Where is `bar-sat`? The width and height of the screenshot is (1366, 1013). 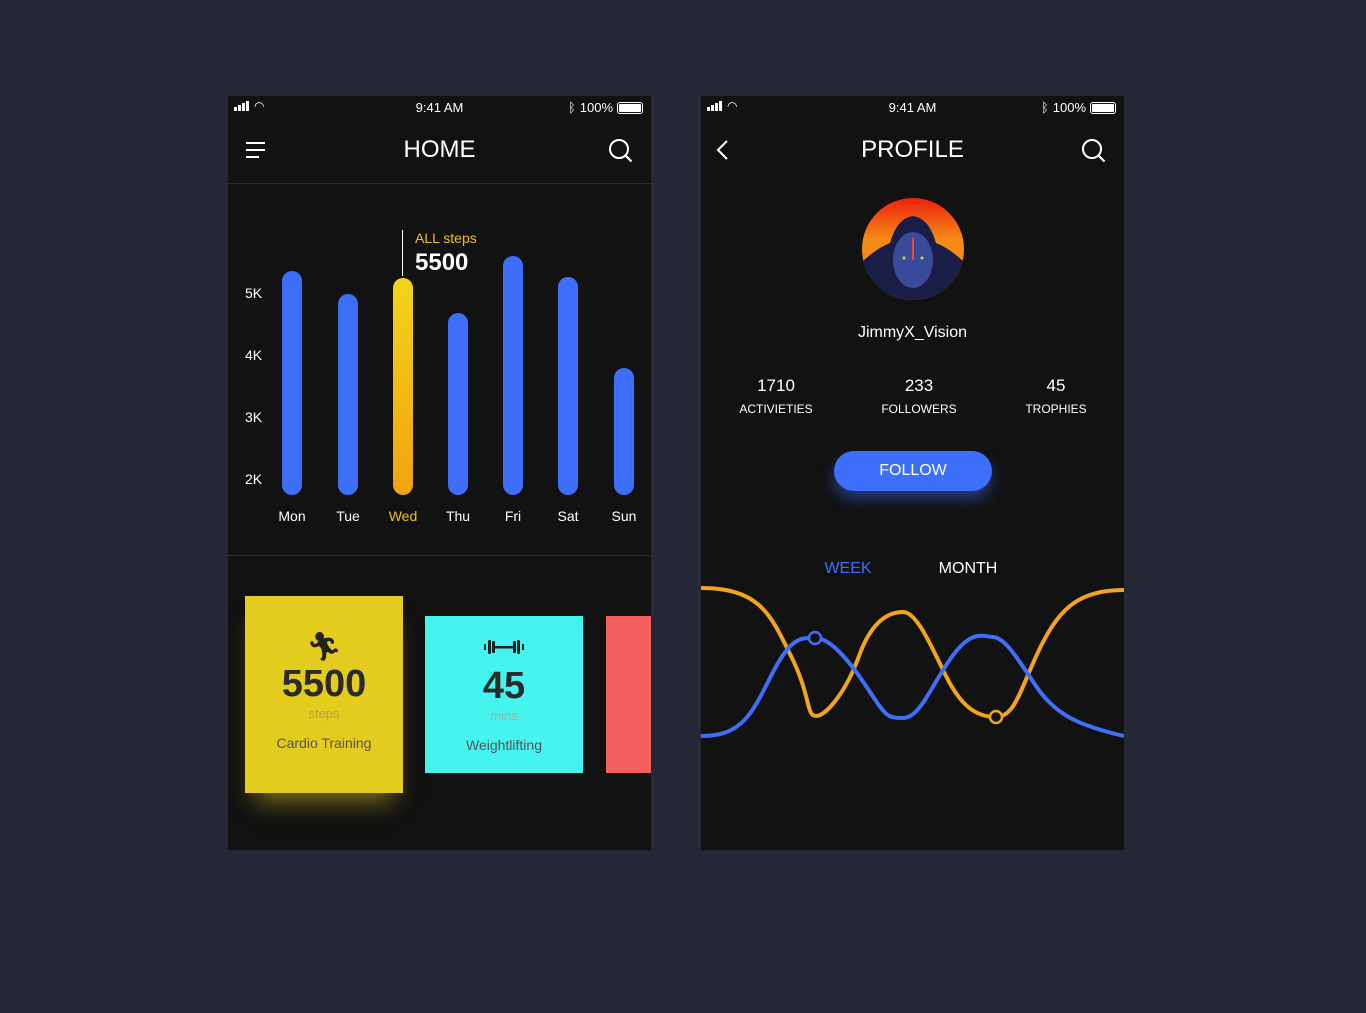 bar-sat is located at coordinates (568, 386).